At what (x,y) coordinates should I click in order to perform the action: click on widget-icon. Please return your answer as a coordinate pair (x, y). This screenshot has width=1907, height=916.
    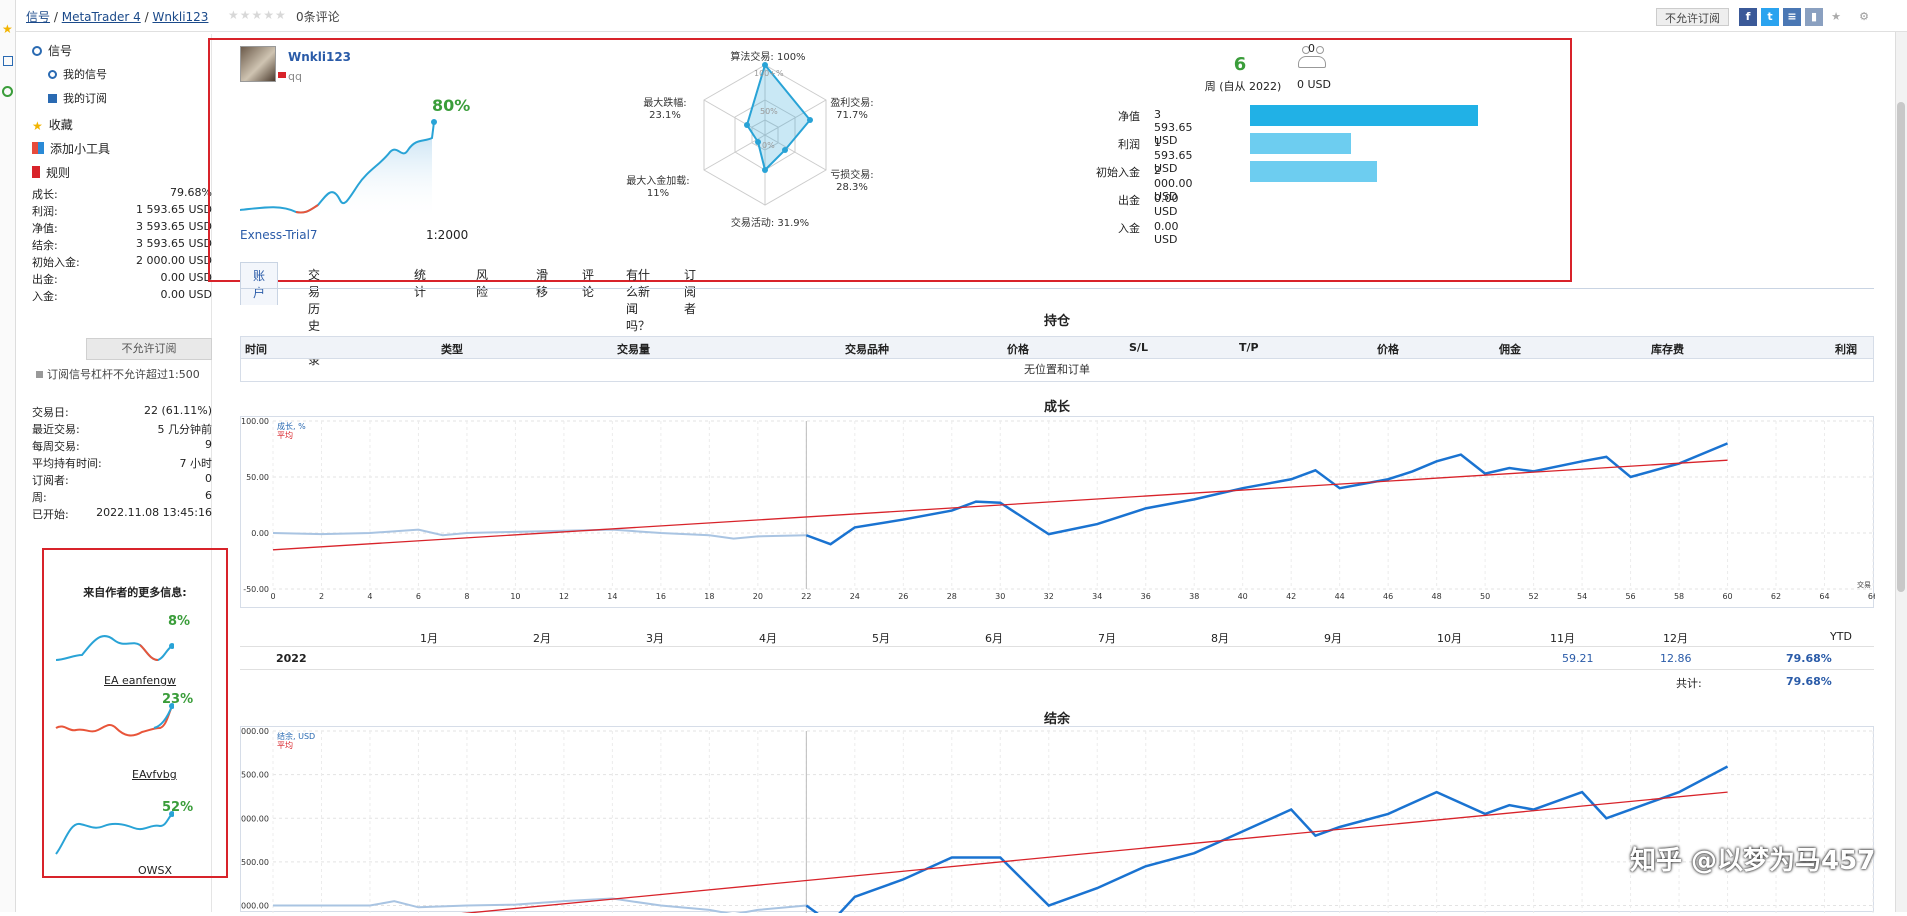
    Looking at the image, I should click on (38, 148).